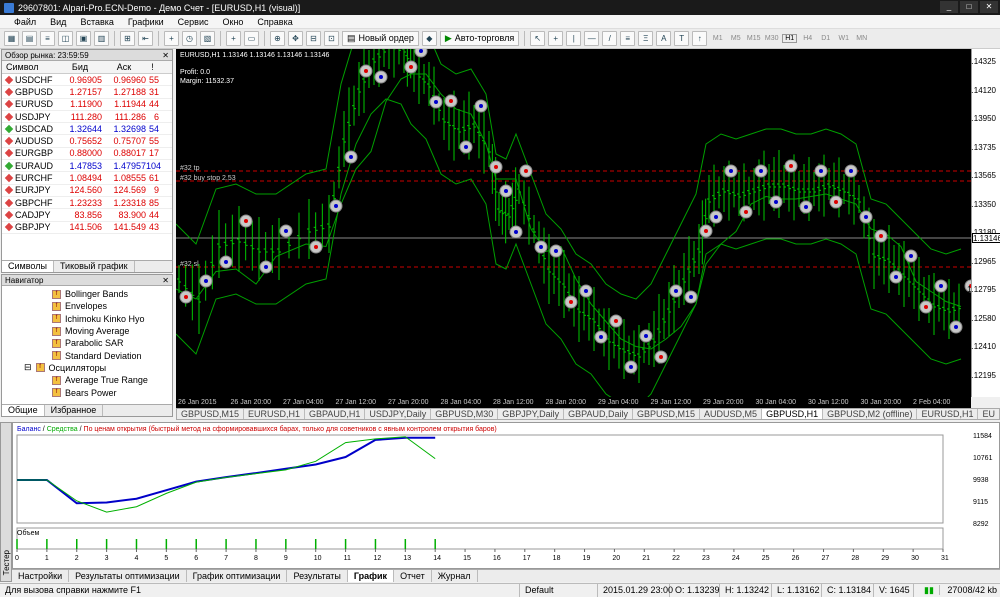 The width and height of the screenshot is (1000, 597). Describe the element at coordinates (58, 22) in the screenshot. I see `menu-view: Вид` at that location.